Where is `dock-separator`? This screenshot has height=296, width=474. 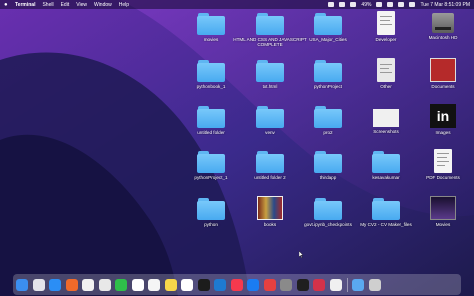
dock-separator is located at coordinates (347, 284).